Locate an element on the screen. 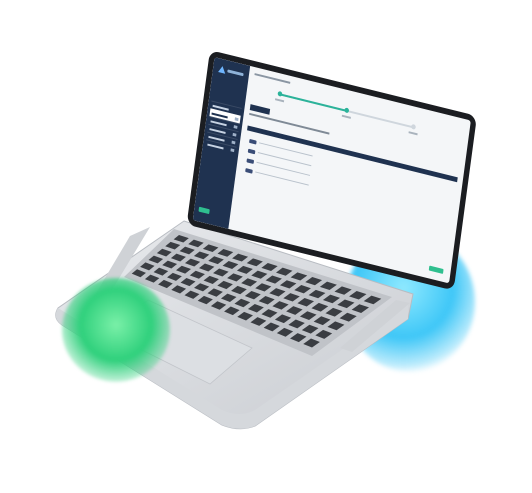 This screenshot has width=532, height=493. logo-icon is located at coordinates (222, 69).